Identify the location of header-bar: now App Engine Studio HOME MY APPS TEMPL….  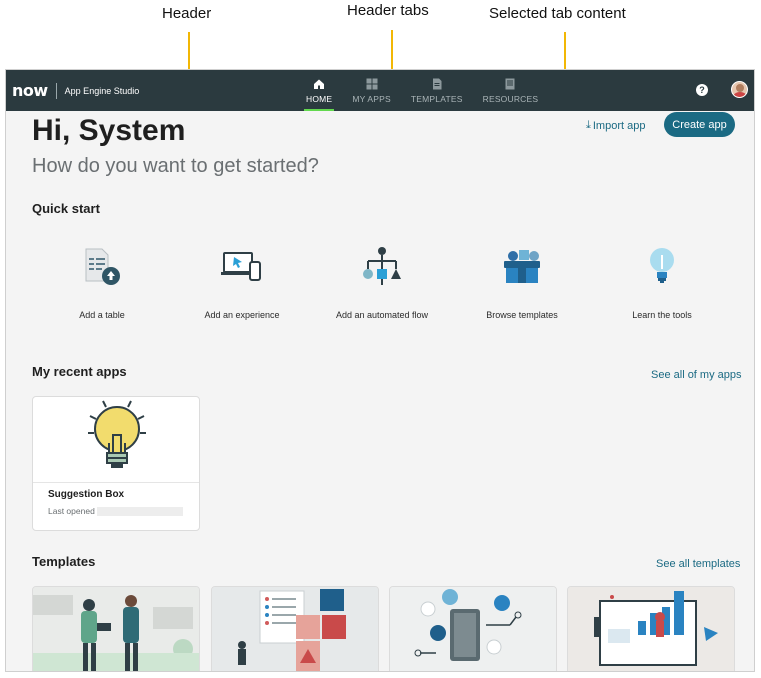
(380, 90).